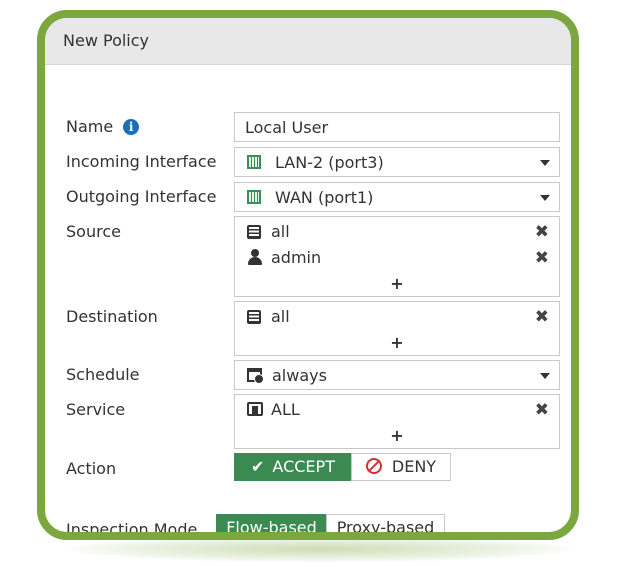  I want to click on name-label: Name, so click(90, 126).